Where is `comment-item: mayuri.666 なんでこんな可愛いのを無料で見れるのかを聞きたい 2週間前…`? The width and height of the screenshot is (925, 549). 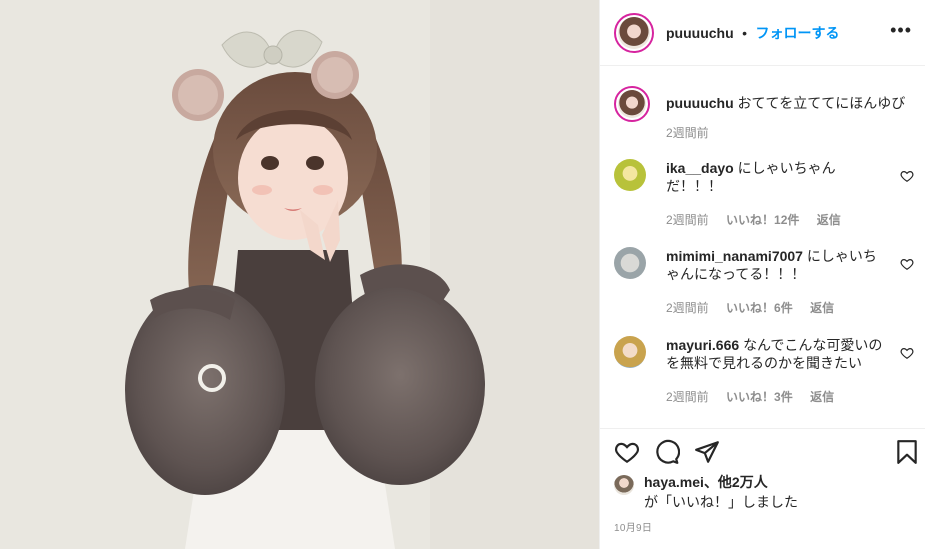
comment-item: mayuri.666 なんでこんな可愛いのを無料で見れるのかを聞きたい 2週間前… is located at coordinates (764, 371).